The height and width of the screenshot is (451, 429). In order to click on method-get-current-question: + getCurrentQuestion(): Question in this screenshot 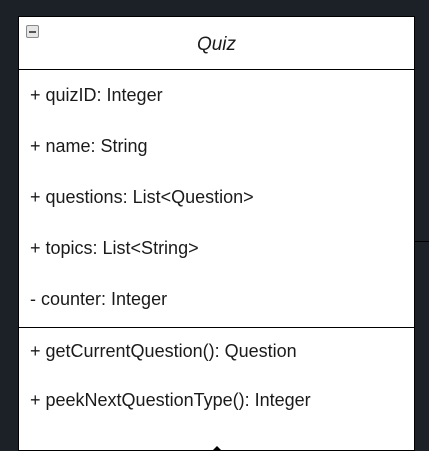, I will do `click(216, 363)`.